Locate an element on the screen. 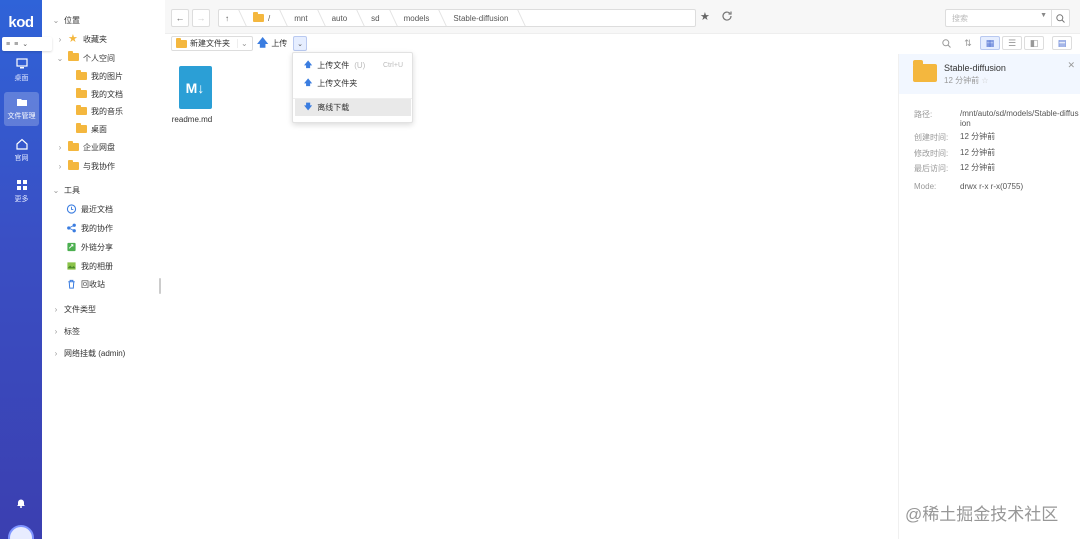  breadcrumb-item: models is located at coordinates (419, 18).